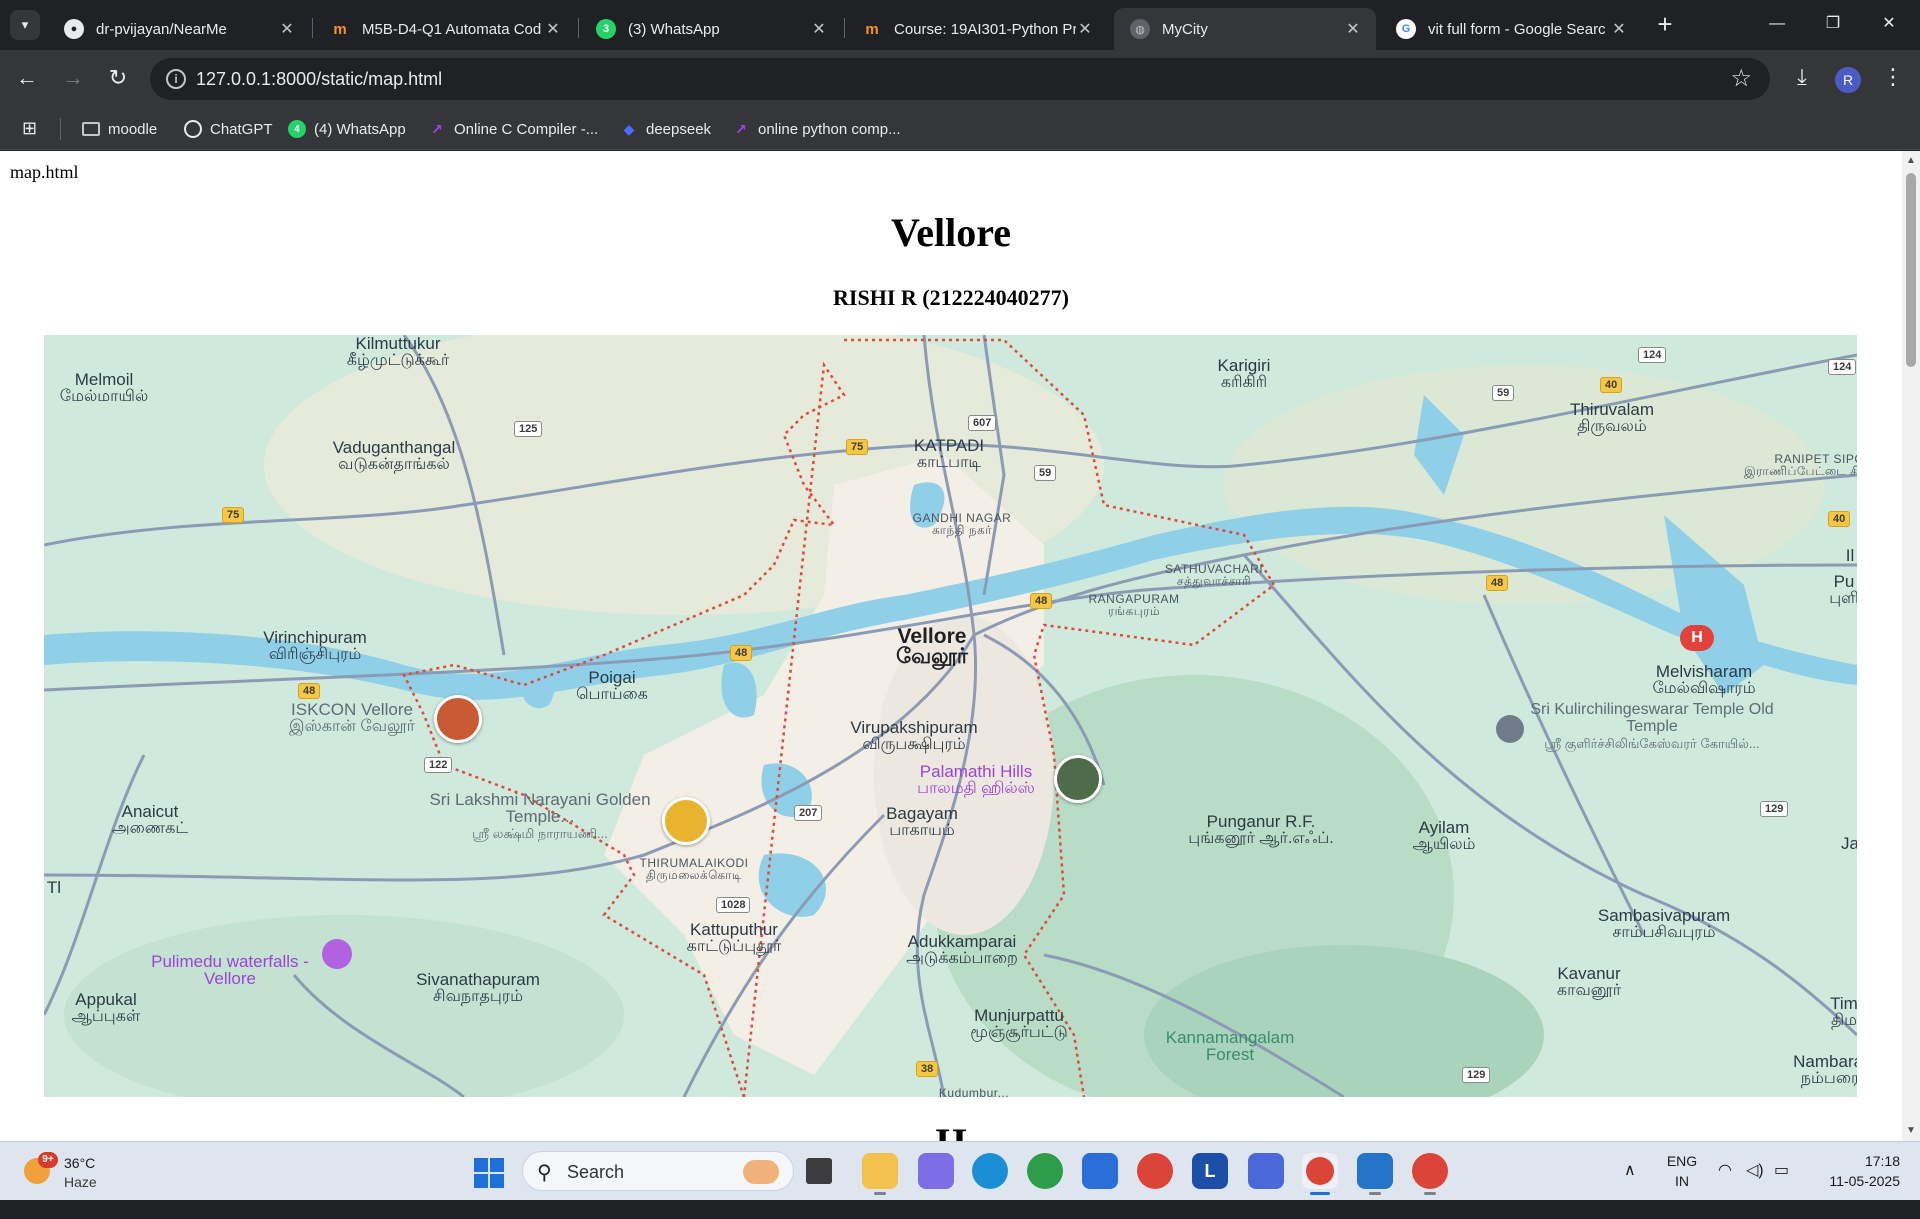  I want to click on map-label-kilmuttukur: Kilmuttukur கீழ்முட்டுக்கூர், so click(398, 352).